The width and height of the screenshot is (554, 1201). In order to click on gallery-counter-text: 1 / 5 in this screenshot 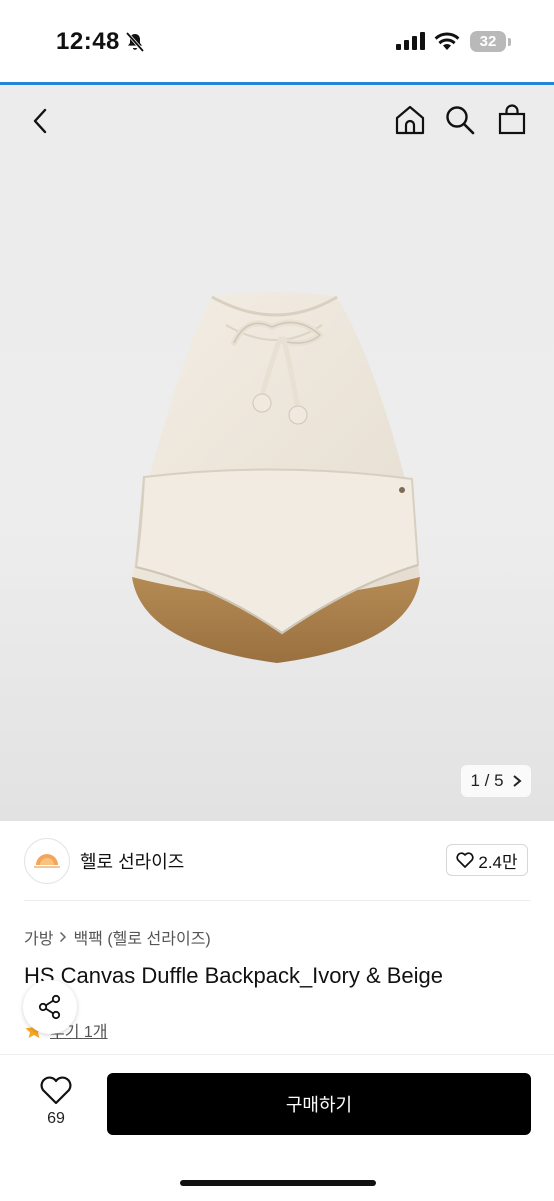, I will do `click(487, 780)`.